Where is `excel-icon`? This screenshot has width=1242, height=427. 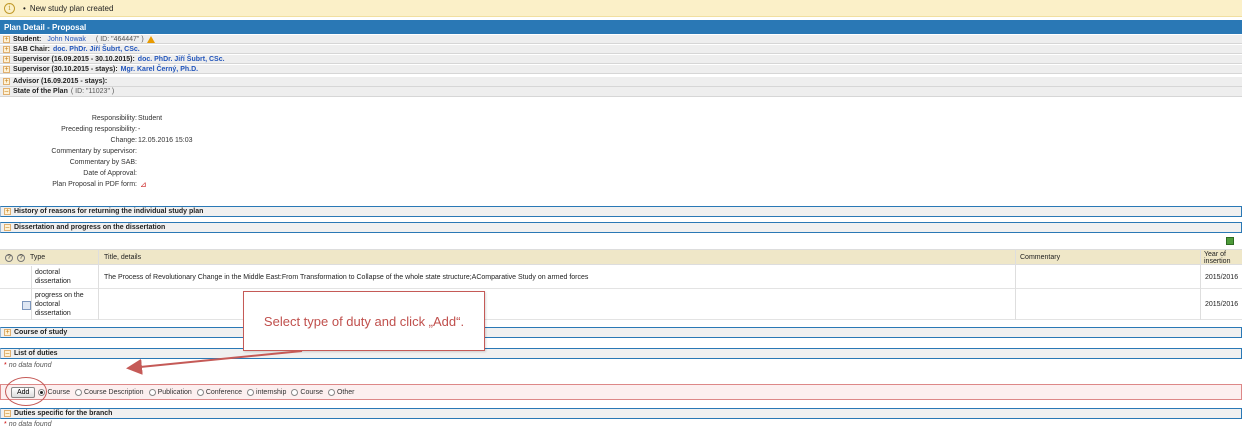
excel-icon is located at coordinates (1230, 241).